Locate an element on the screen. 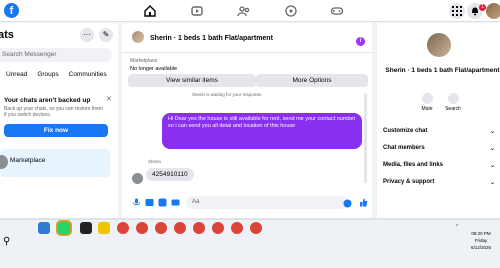 This screenshot has width=500, height=268. windows-icon is located at coordinates (44, 228).